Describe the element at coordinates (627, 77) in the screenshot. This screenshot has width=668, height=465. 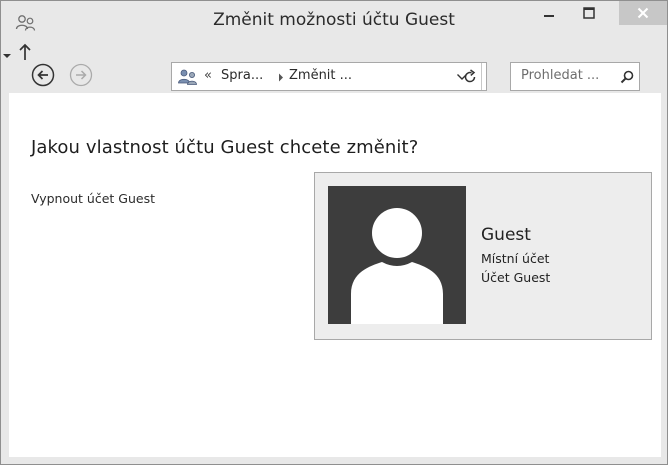
I see `search-icon` at that location.